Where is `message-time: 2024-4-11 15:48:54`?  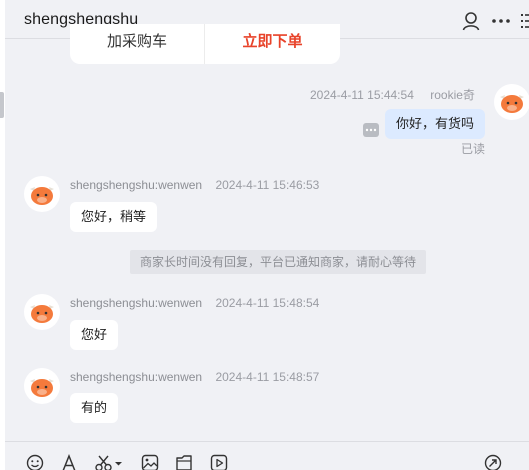
message-time: 2024-4-11 15:48:54 is located at coordinates (267, 303).